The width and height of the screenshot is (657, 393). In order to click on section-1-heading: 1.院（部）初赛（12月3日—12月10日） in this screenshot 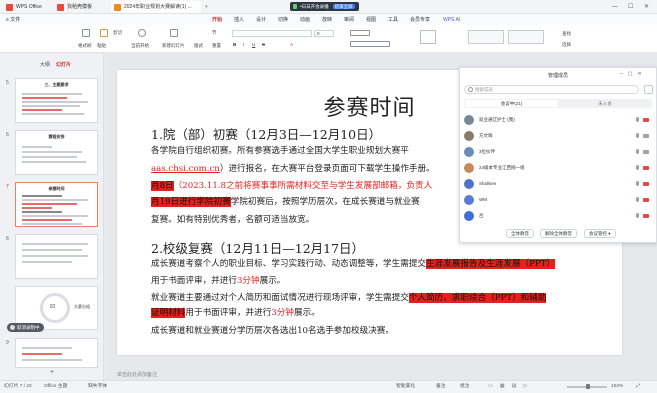, I will do `click(266, 133)`.